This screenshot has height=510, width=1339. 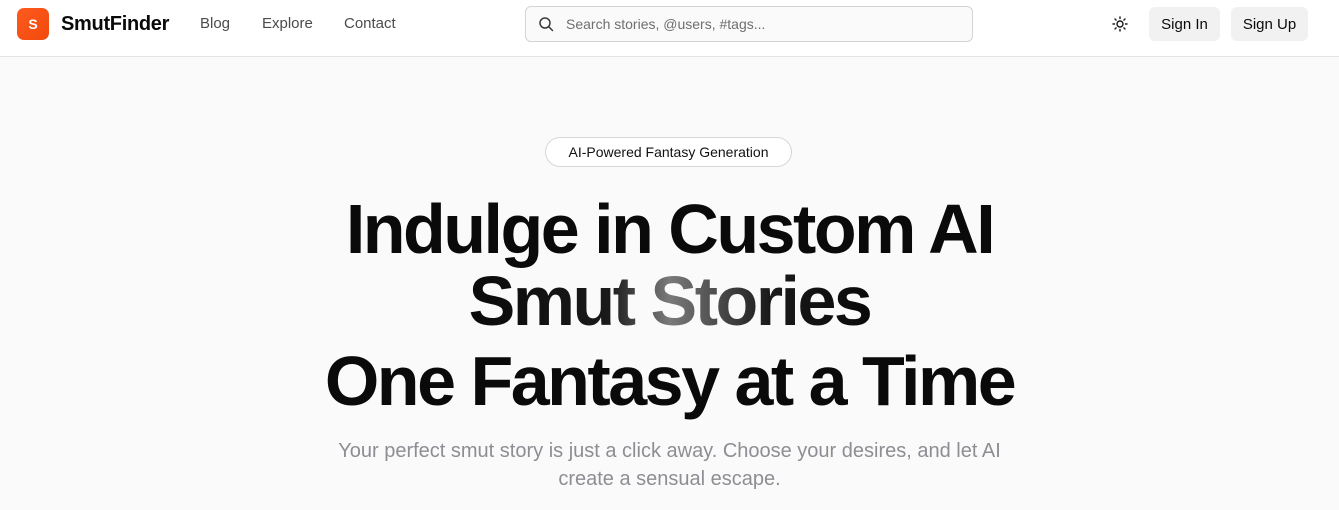 I want to click on search-box, so click(x=749, y=24).